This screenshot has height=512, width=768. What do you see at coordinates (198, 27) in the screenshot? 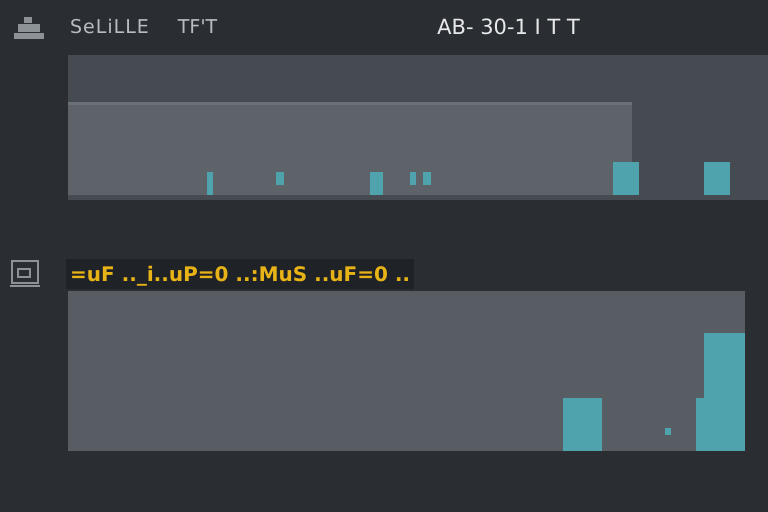
I see `subtitle: TF'T` at bounding box center [198, 27].